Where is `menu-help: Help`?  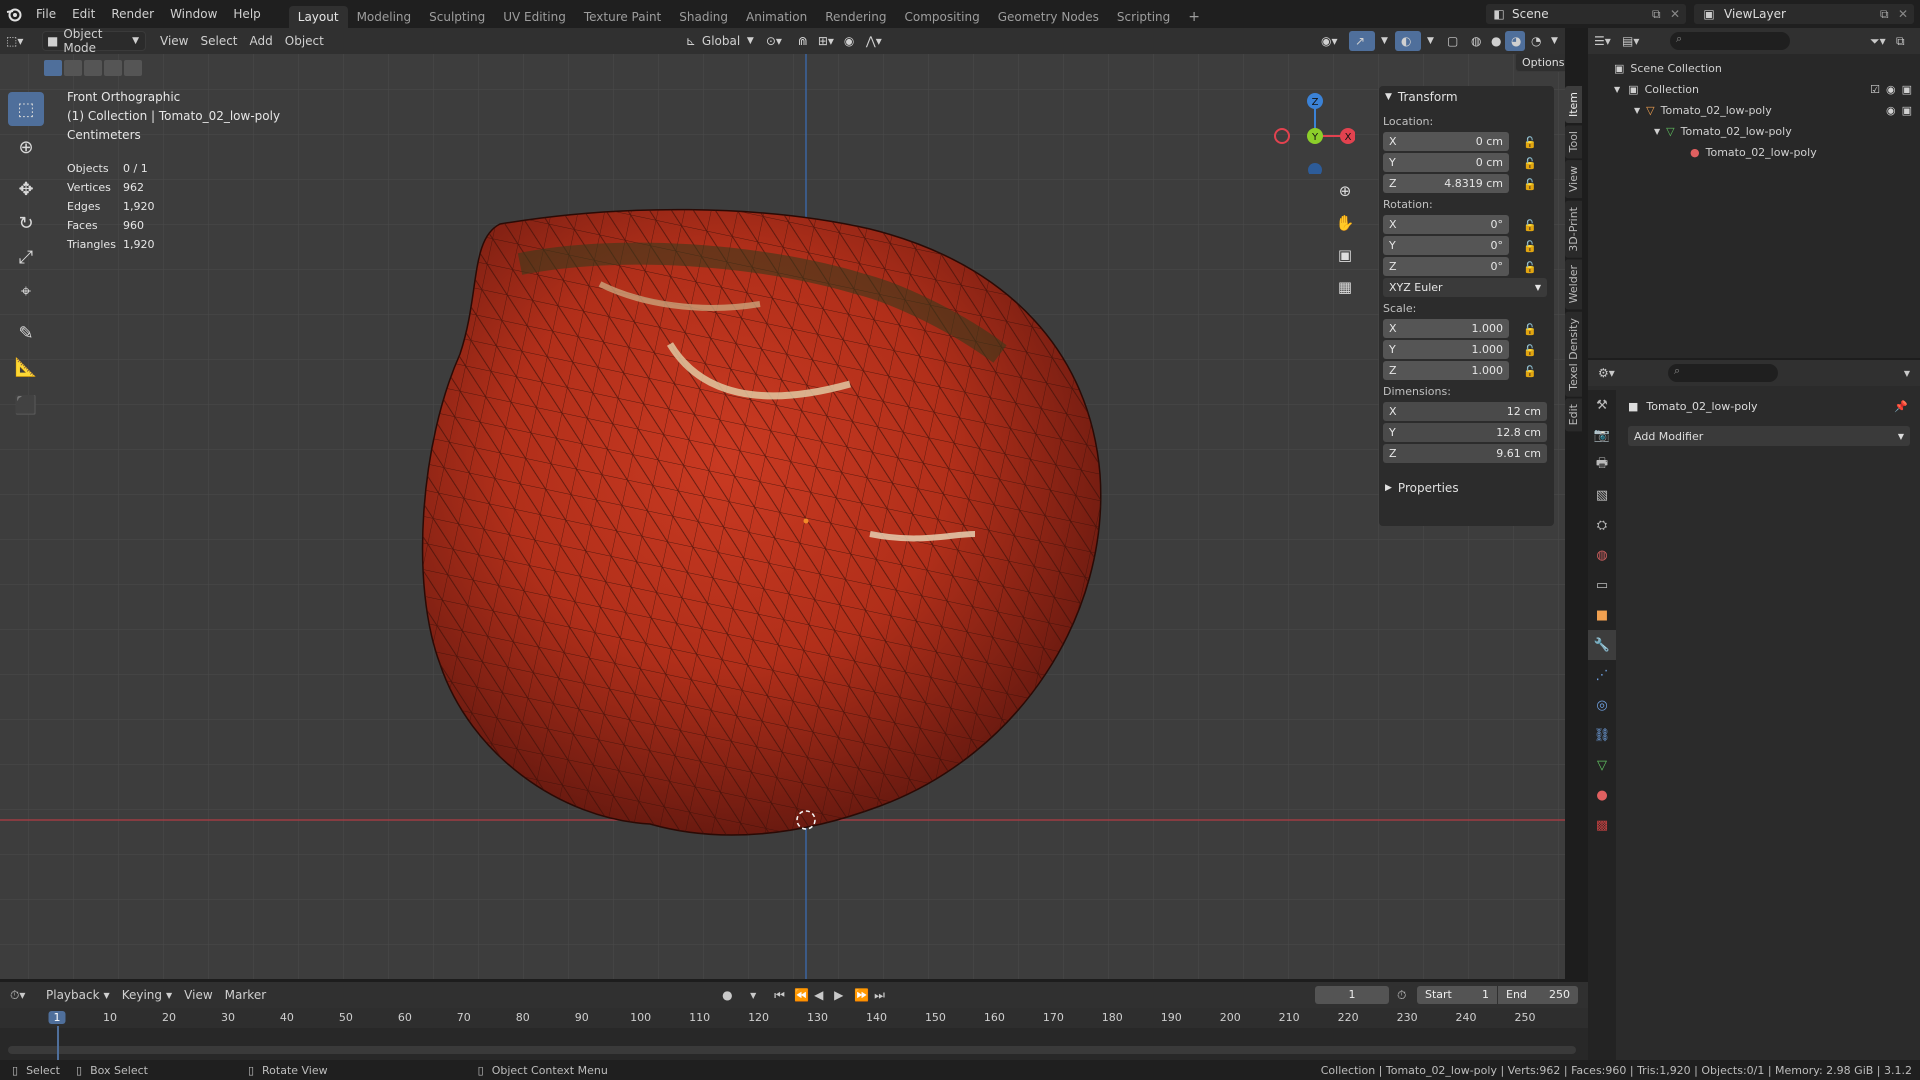
menu-help: Help is located at coordinates (246, 14).